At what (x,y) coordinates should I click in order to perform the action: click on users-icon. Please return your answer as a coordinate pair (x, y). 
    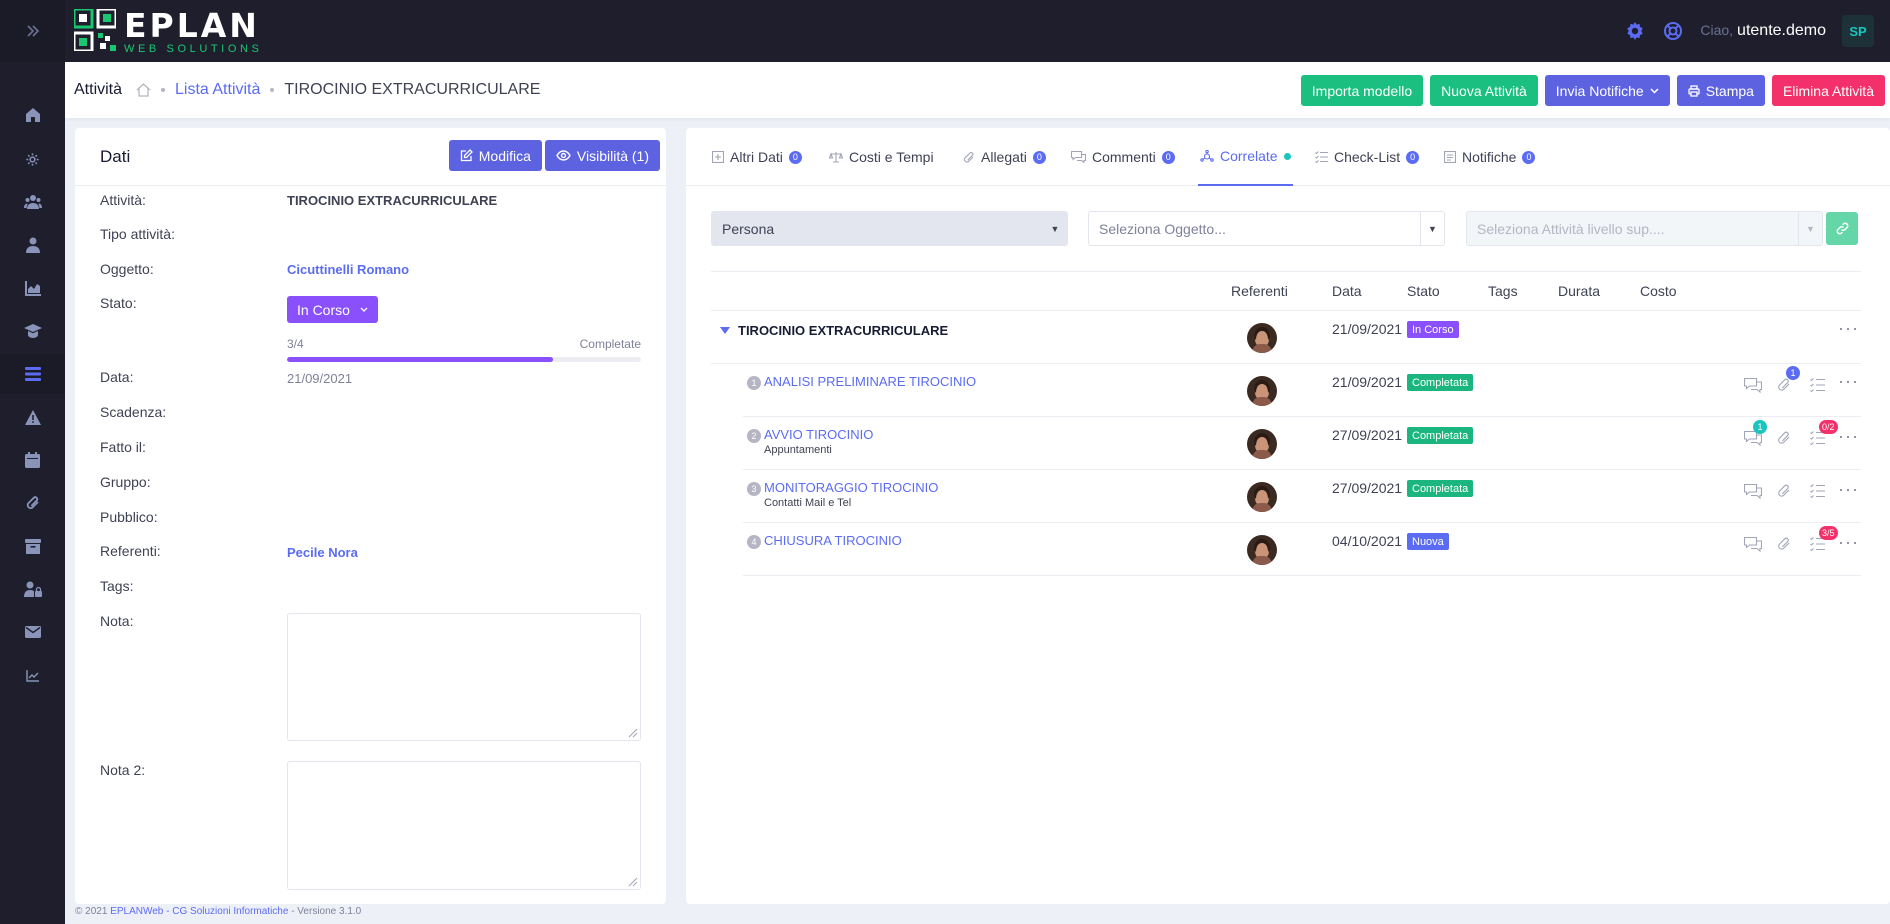
    Looking at the image, I should click on (32, 202).